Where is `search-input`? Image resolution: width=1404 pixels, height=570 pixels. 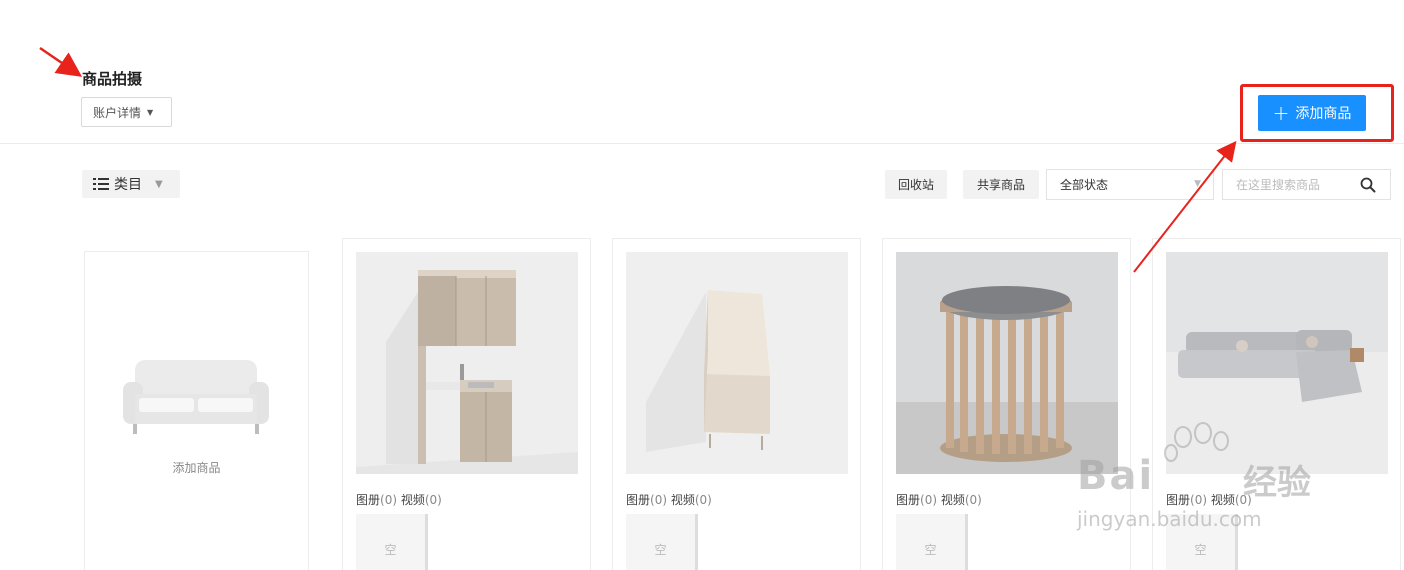
search-input is located at coordinates (1283, 184).